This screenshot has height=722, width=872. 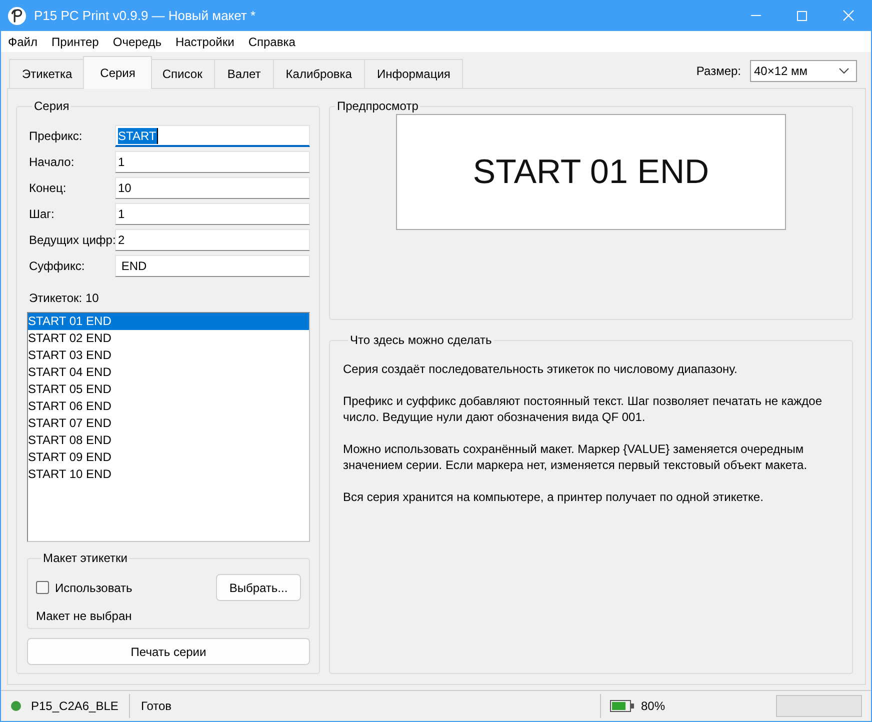 I want to click on list-item: START 08 END, so click(x=168, y=440).